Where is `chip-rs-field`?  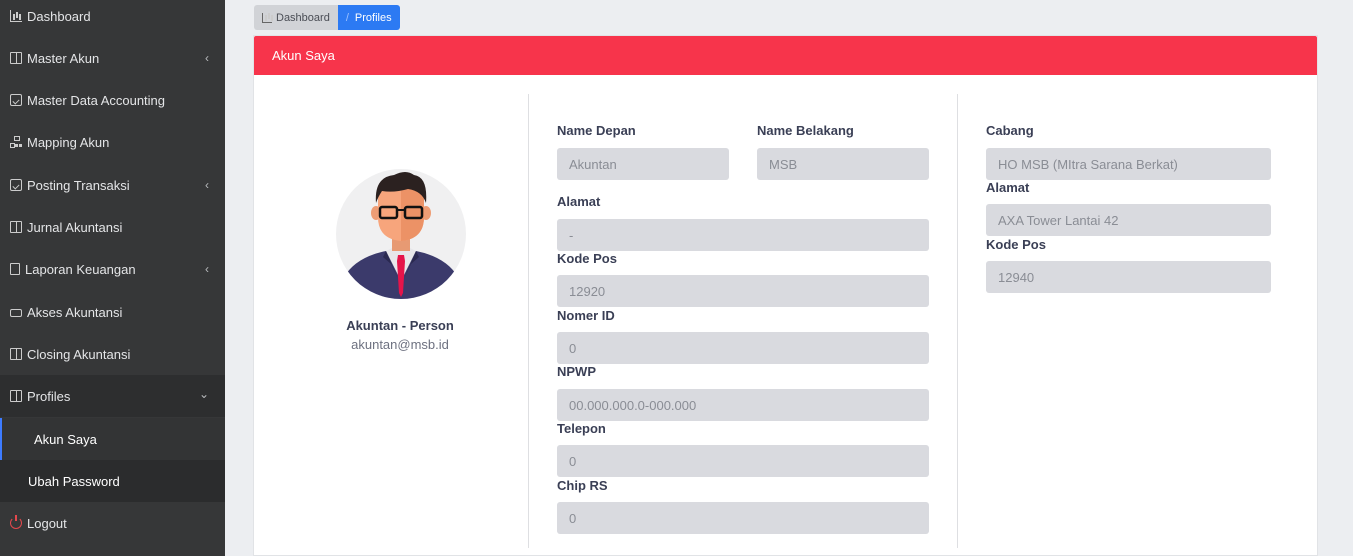 chip-rs-field is located at coordinates (743, 518).